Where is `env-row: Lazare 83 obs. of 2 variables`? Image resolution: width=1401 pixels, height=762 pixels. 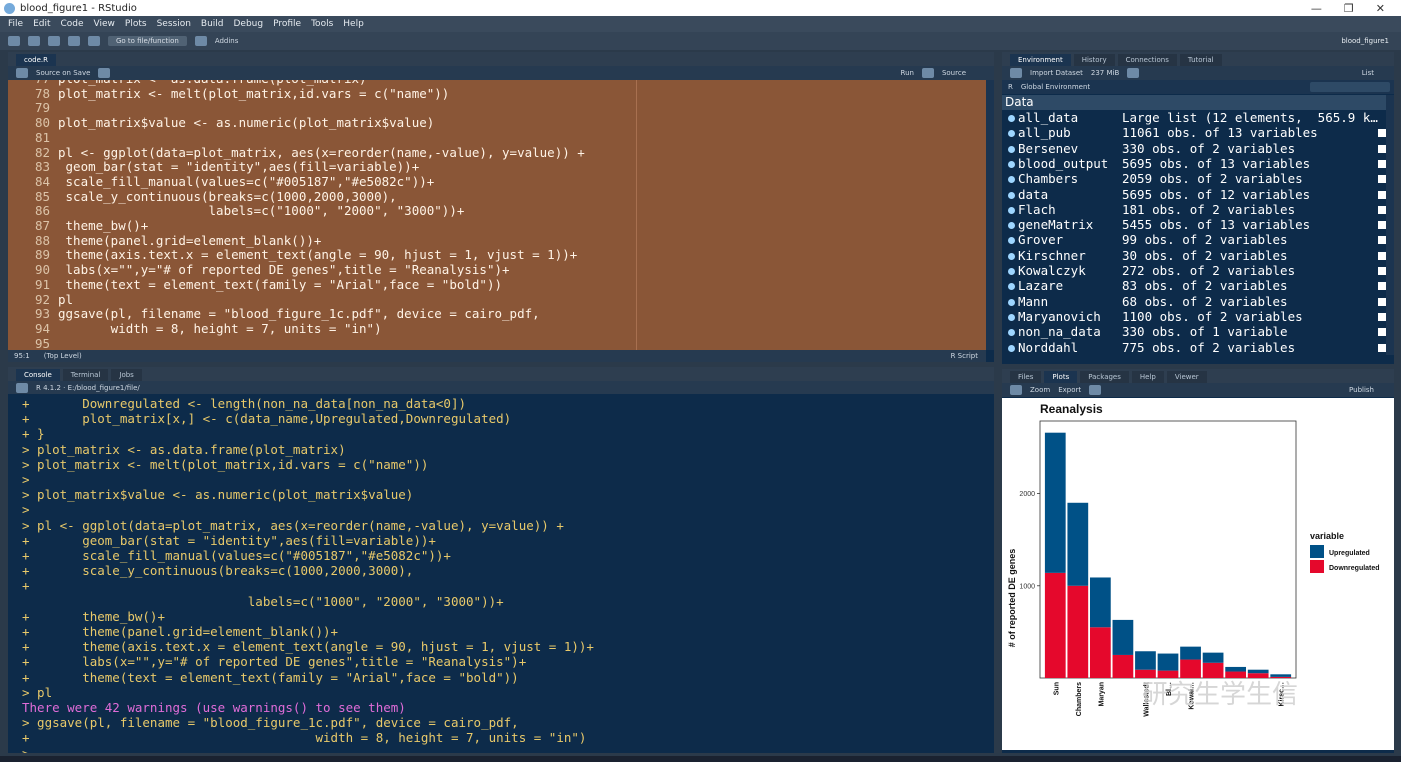 env-row: Lazare 83 obs. of 2 variables is located at coordinates (1197, 285).